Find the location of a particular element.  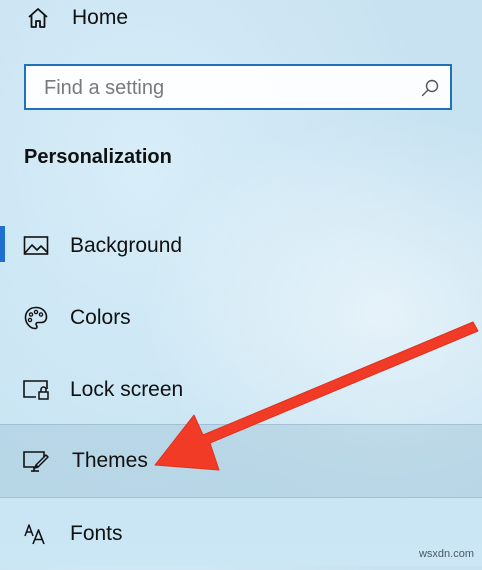

picture-icon is located at coordinates (36, 246).